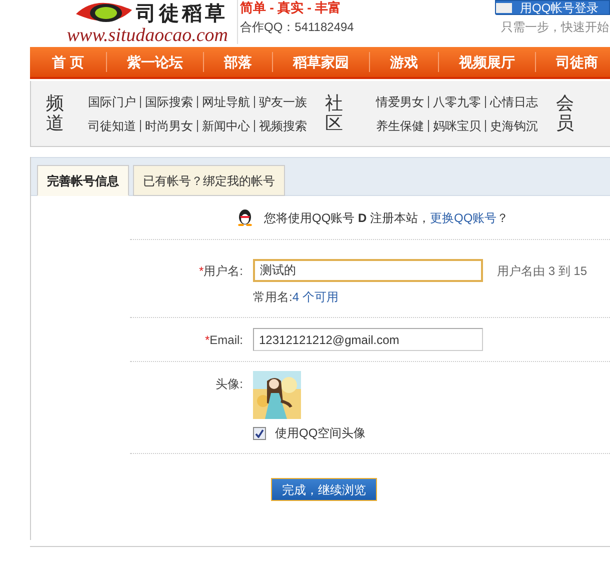 This screenshot has height=565, width=610. What do you see at coordinates (291, 7) in the screenshot?
I see `slogan: 简单 - 真实 - 丰富` at bounding box center [291, 7].